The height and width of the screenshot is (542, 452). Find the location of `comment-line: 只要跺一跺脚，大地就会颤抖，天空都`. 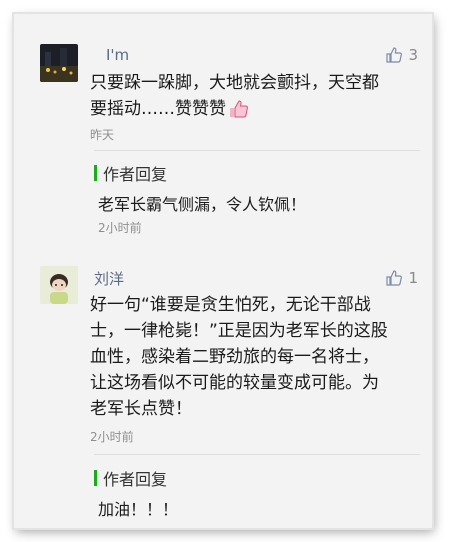

comment-line: 只要跺一跺脚，大地就会颤抖，天空都 is located at coordinates (234, 83).